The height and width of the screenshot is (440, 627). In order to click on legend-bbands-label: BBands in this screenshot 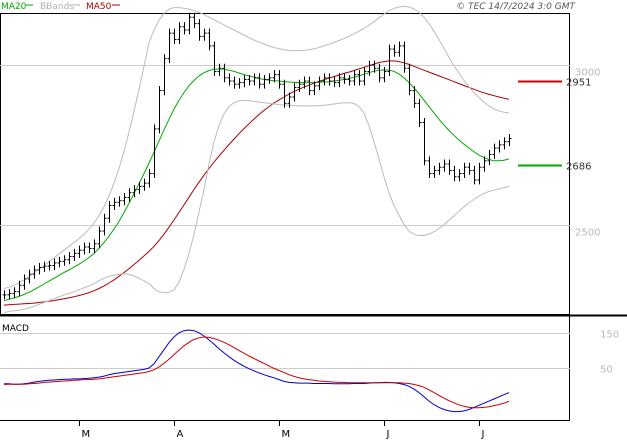, I will do `click(57, 7)`.